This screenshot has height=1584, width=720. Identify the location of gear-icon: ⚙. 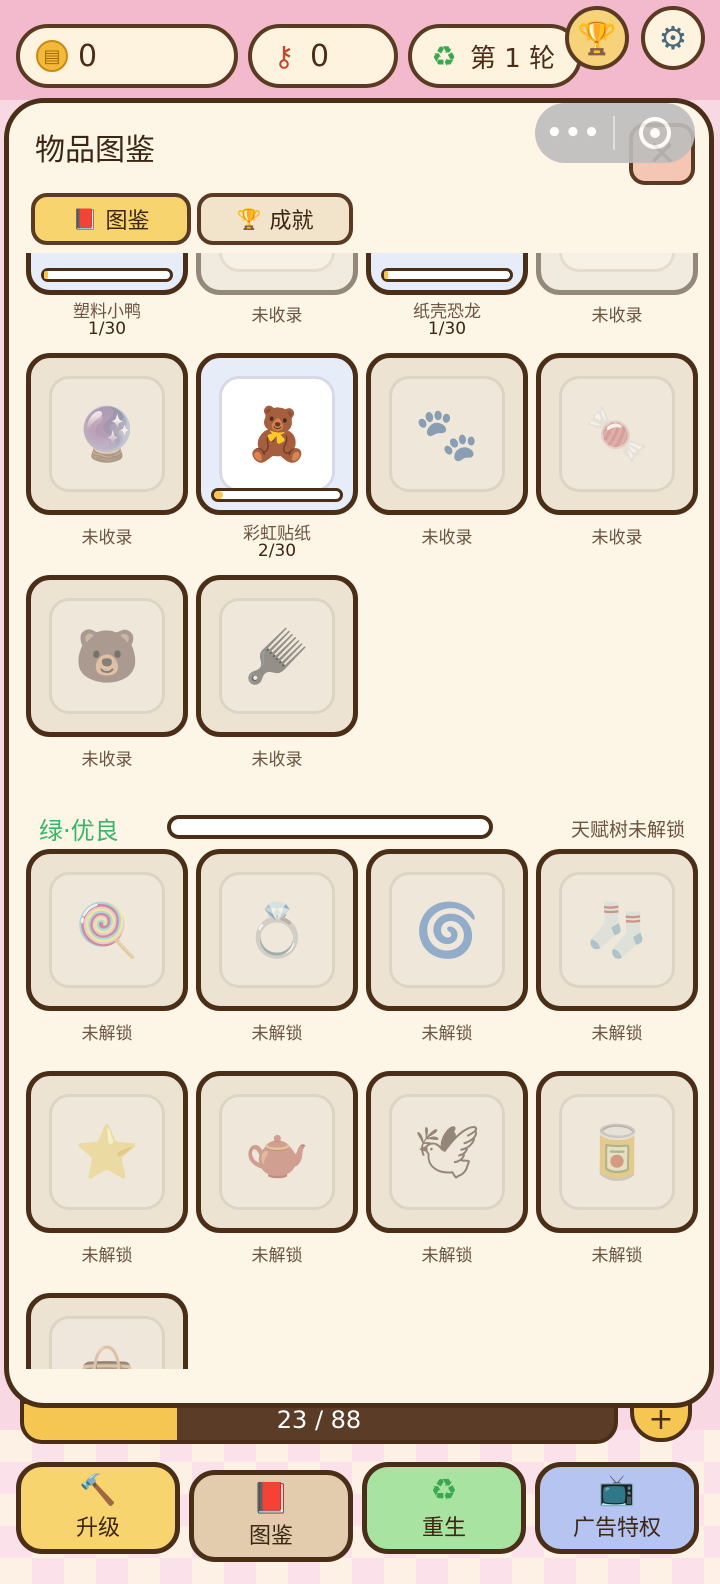
(673, 38).